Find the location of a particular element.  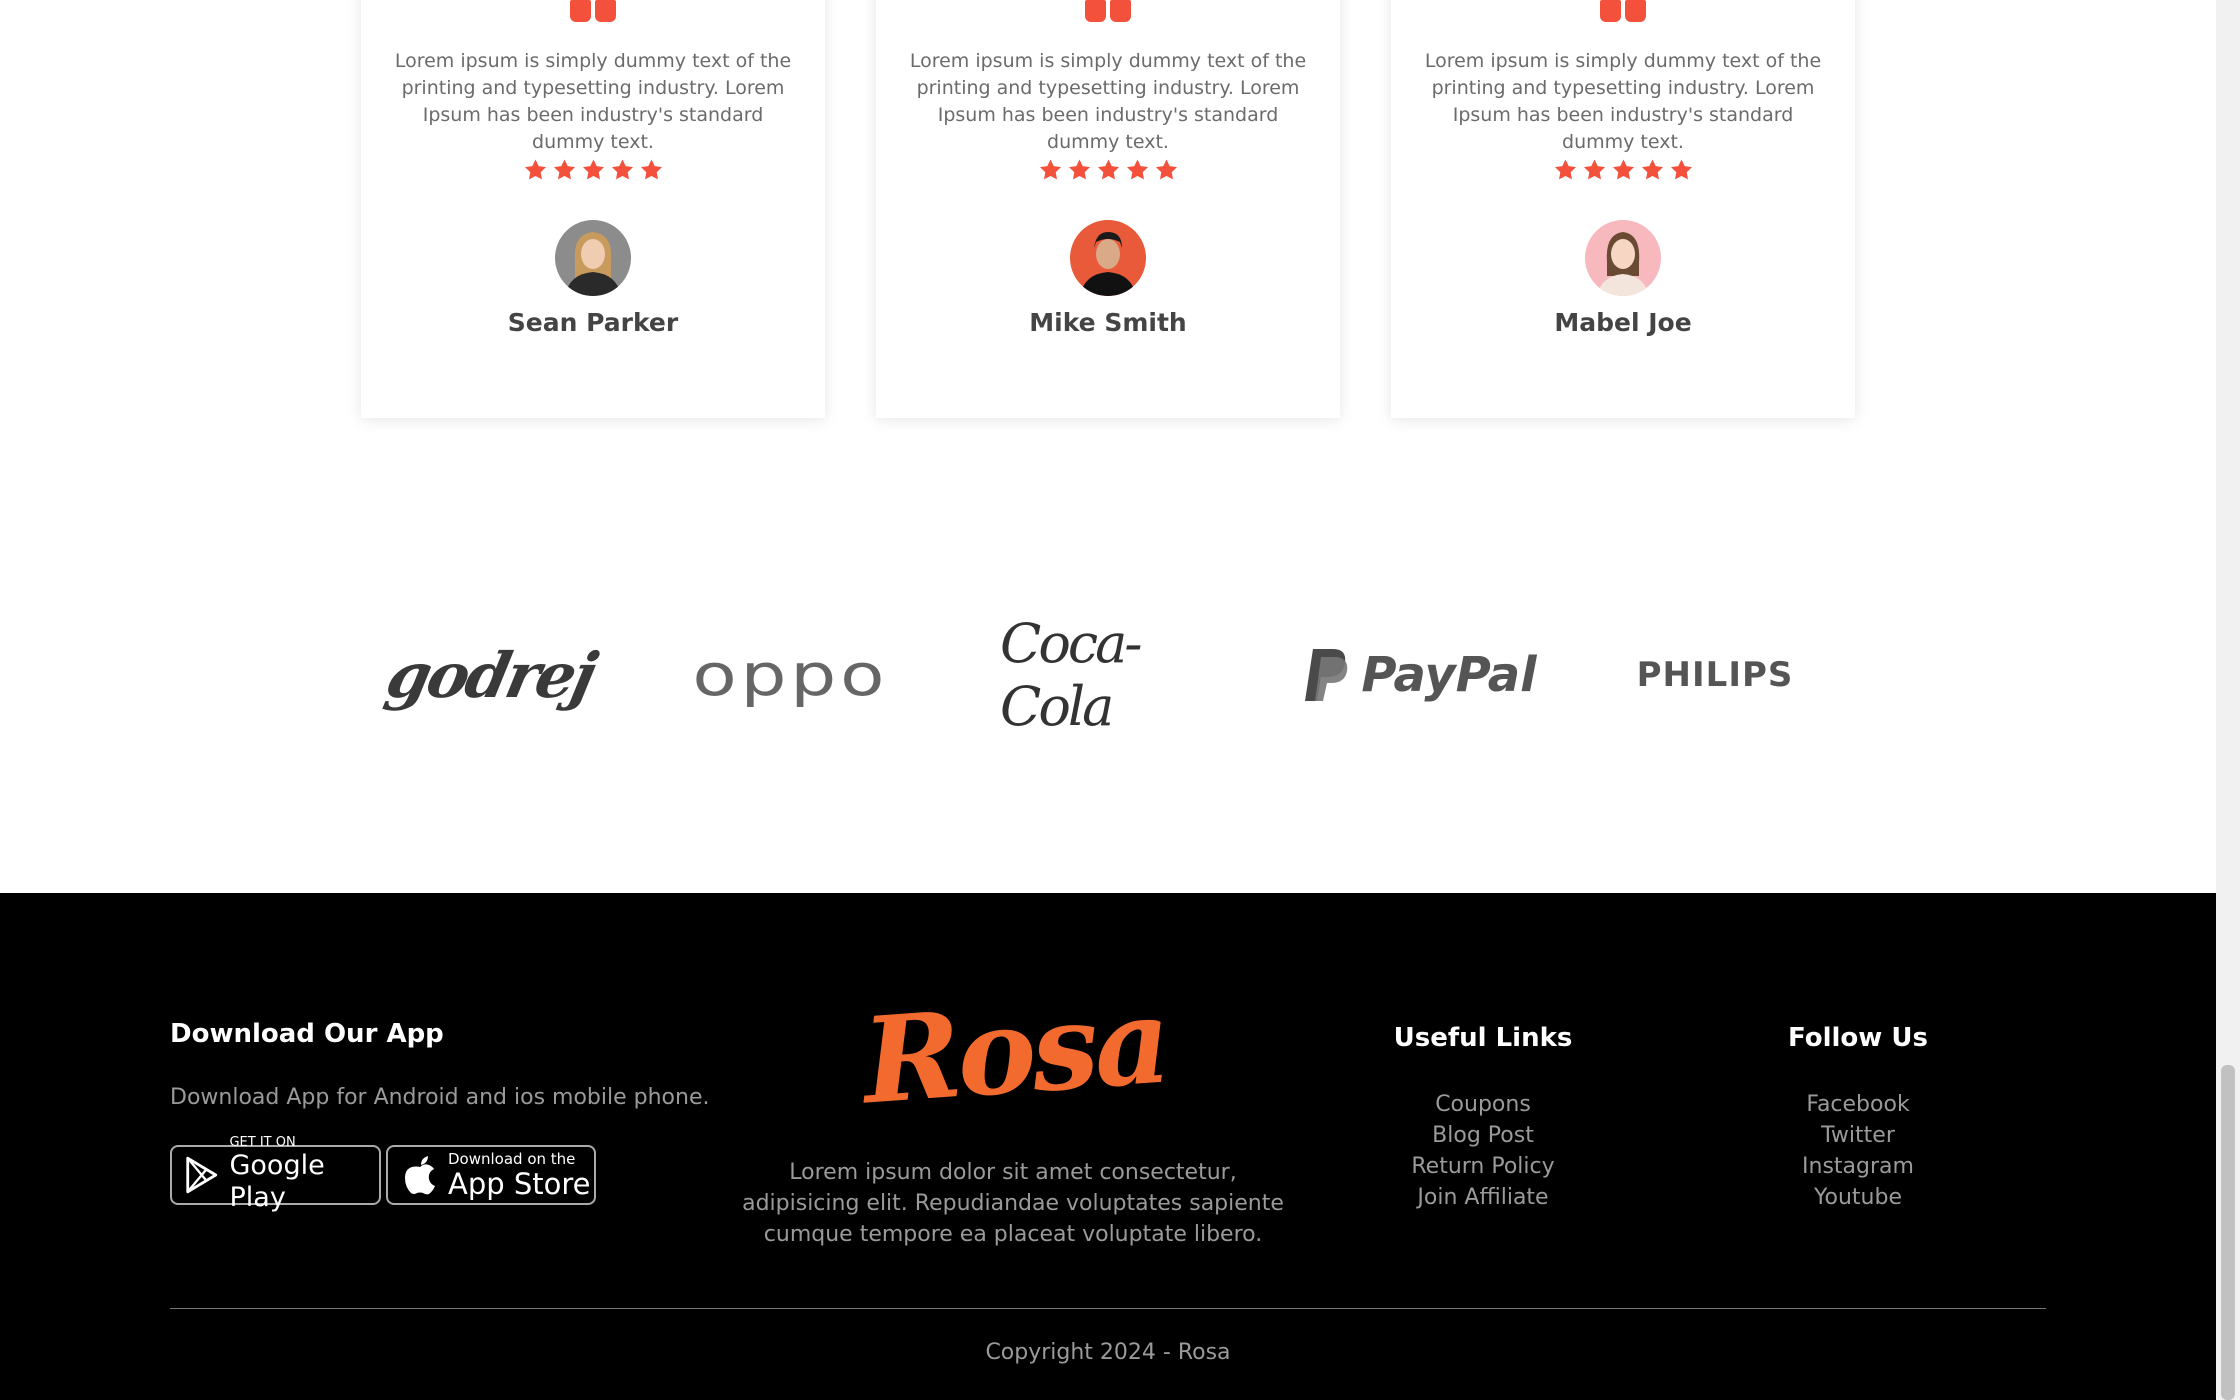

testimonial-name: Sean Parker is located at coordinates (593, 322).